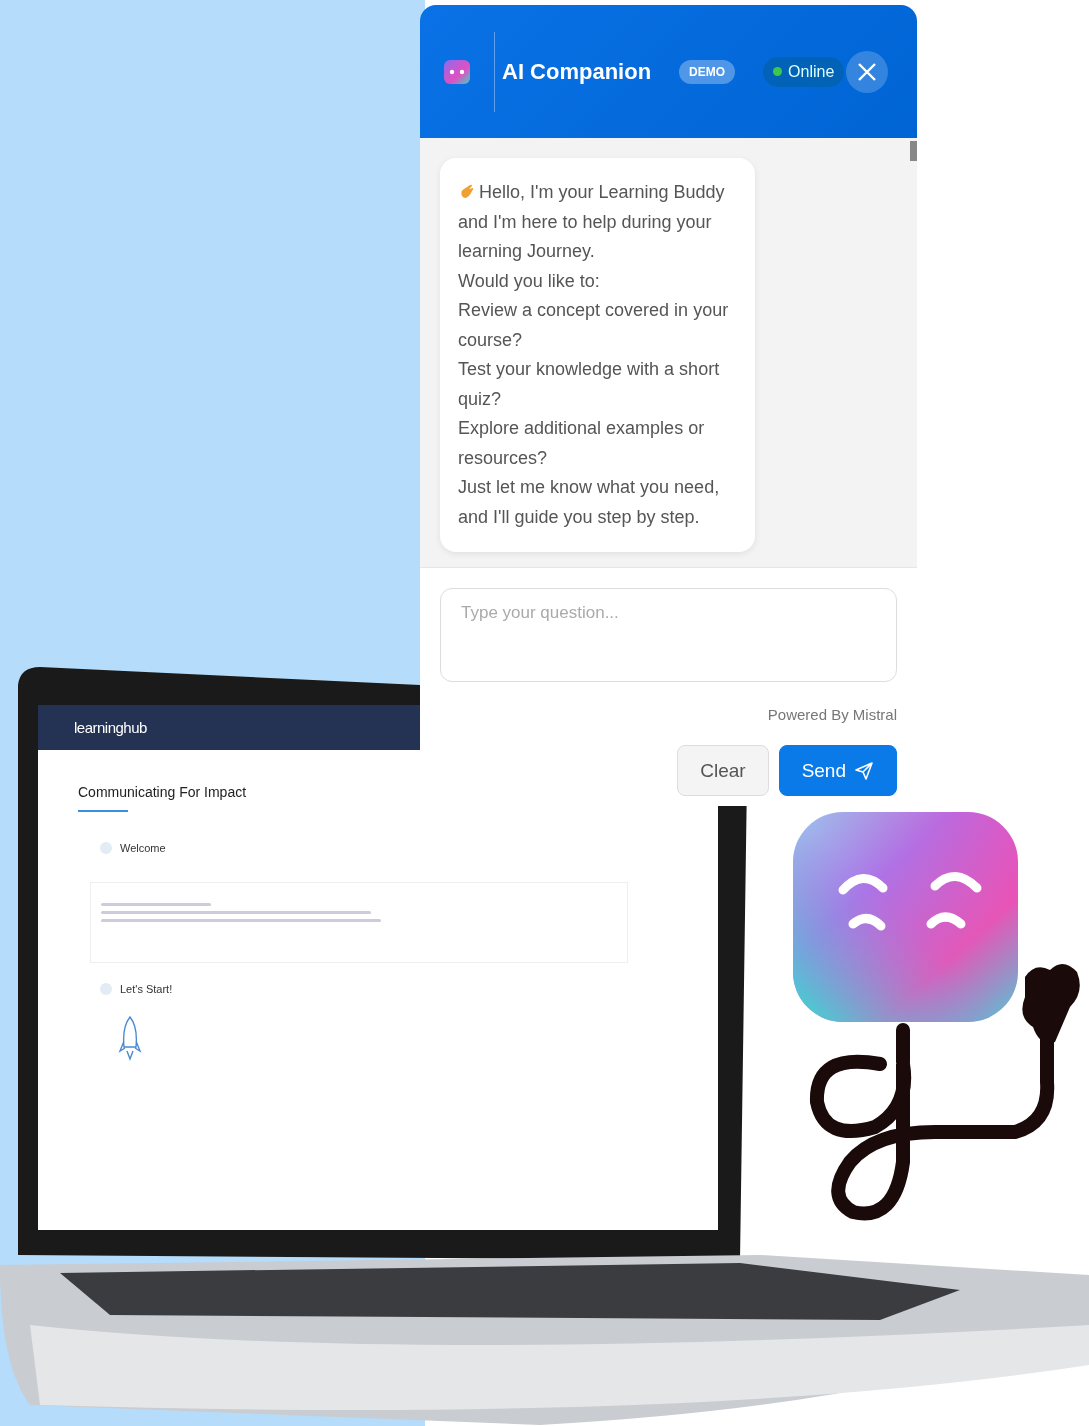 Image resolution: width=1089 pixels, height=1426 pixels. I want to click on message-text: Test your knowledge with a short quiz?, so click(589, 384).